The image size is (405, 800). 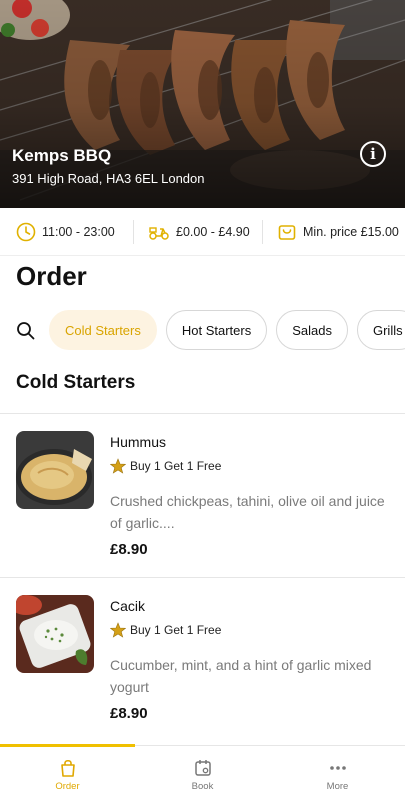 I want to click on nav-label: Book, so click(x=202, y=786).